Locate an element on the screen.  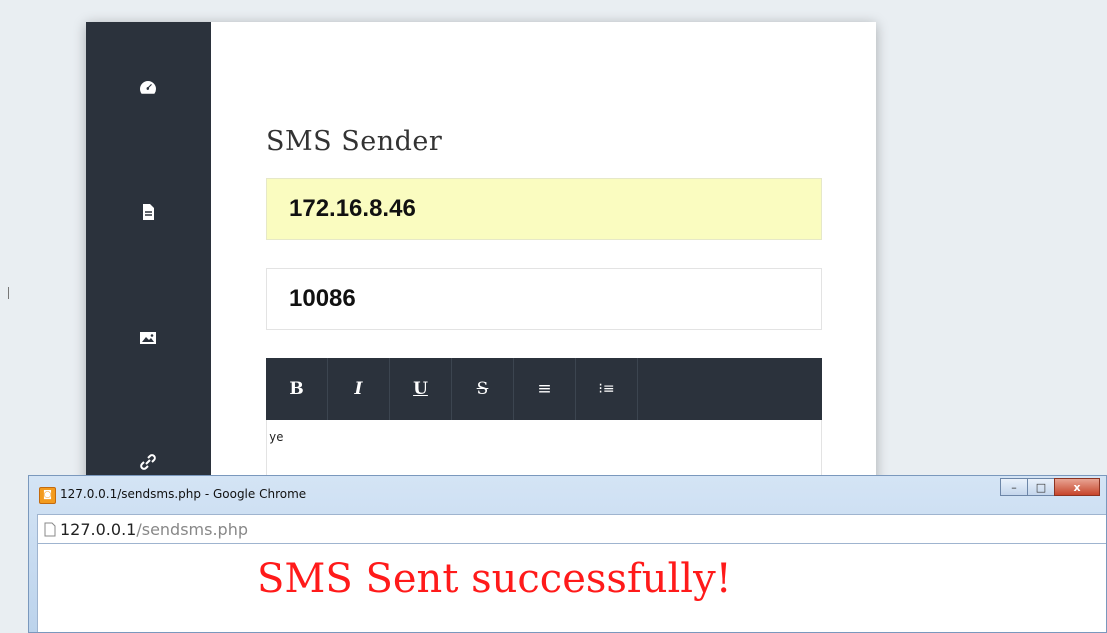
numbered-list-button: ⁝≡ is located at coordinates (607, 389).